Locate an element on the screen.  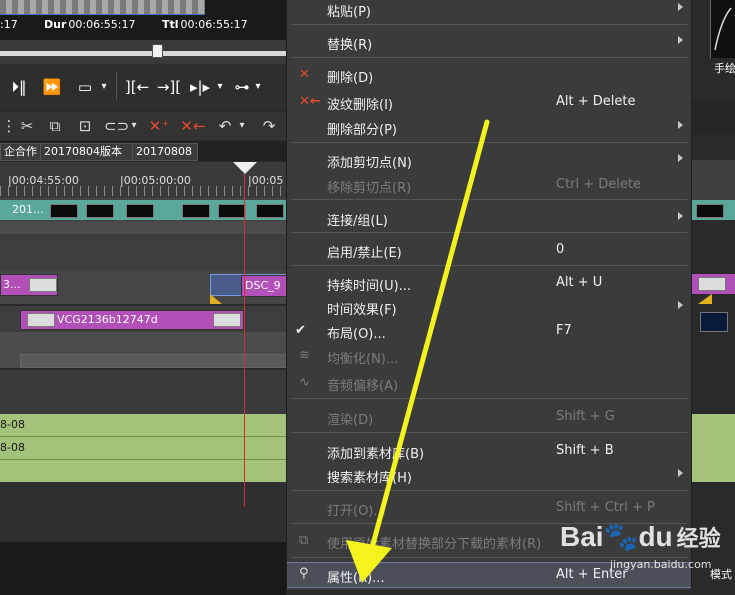
loop-icon: ▭ is located at coordinates (85, 87).